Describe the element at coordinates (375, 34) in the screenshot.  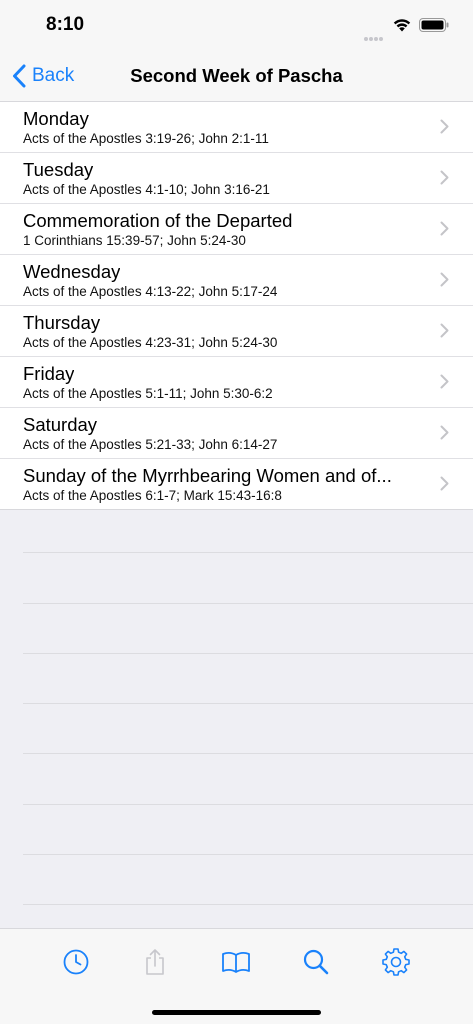
I see `signal-dots-icon` at that location.